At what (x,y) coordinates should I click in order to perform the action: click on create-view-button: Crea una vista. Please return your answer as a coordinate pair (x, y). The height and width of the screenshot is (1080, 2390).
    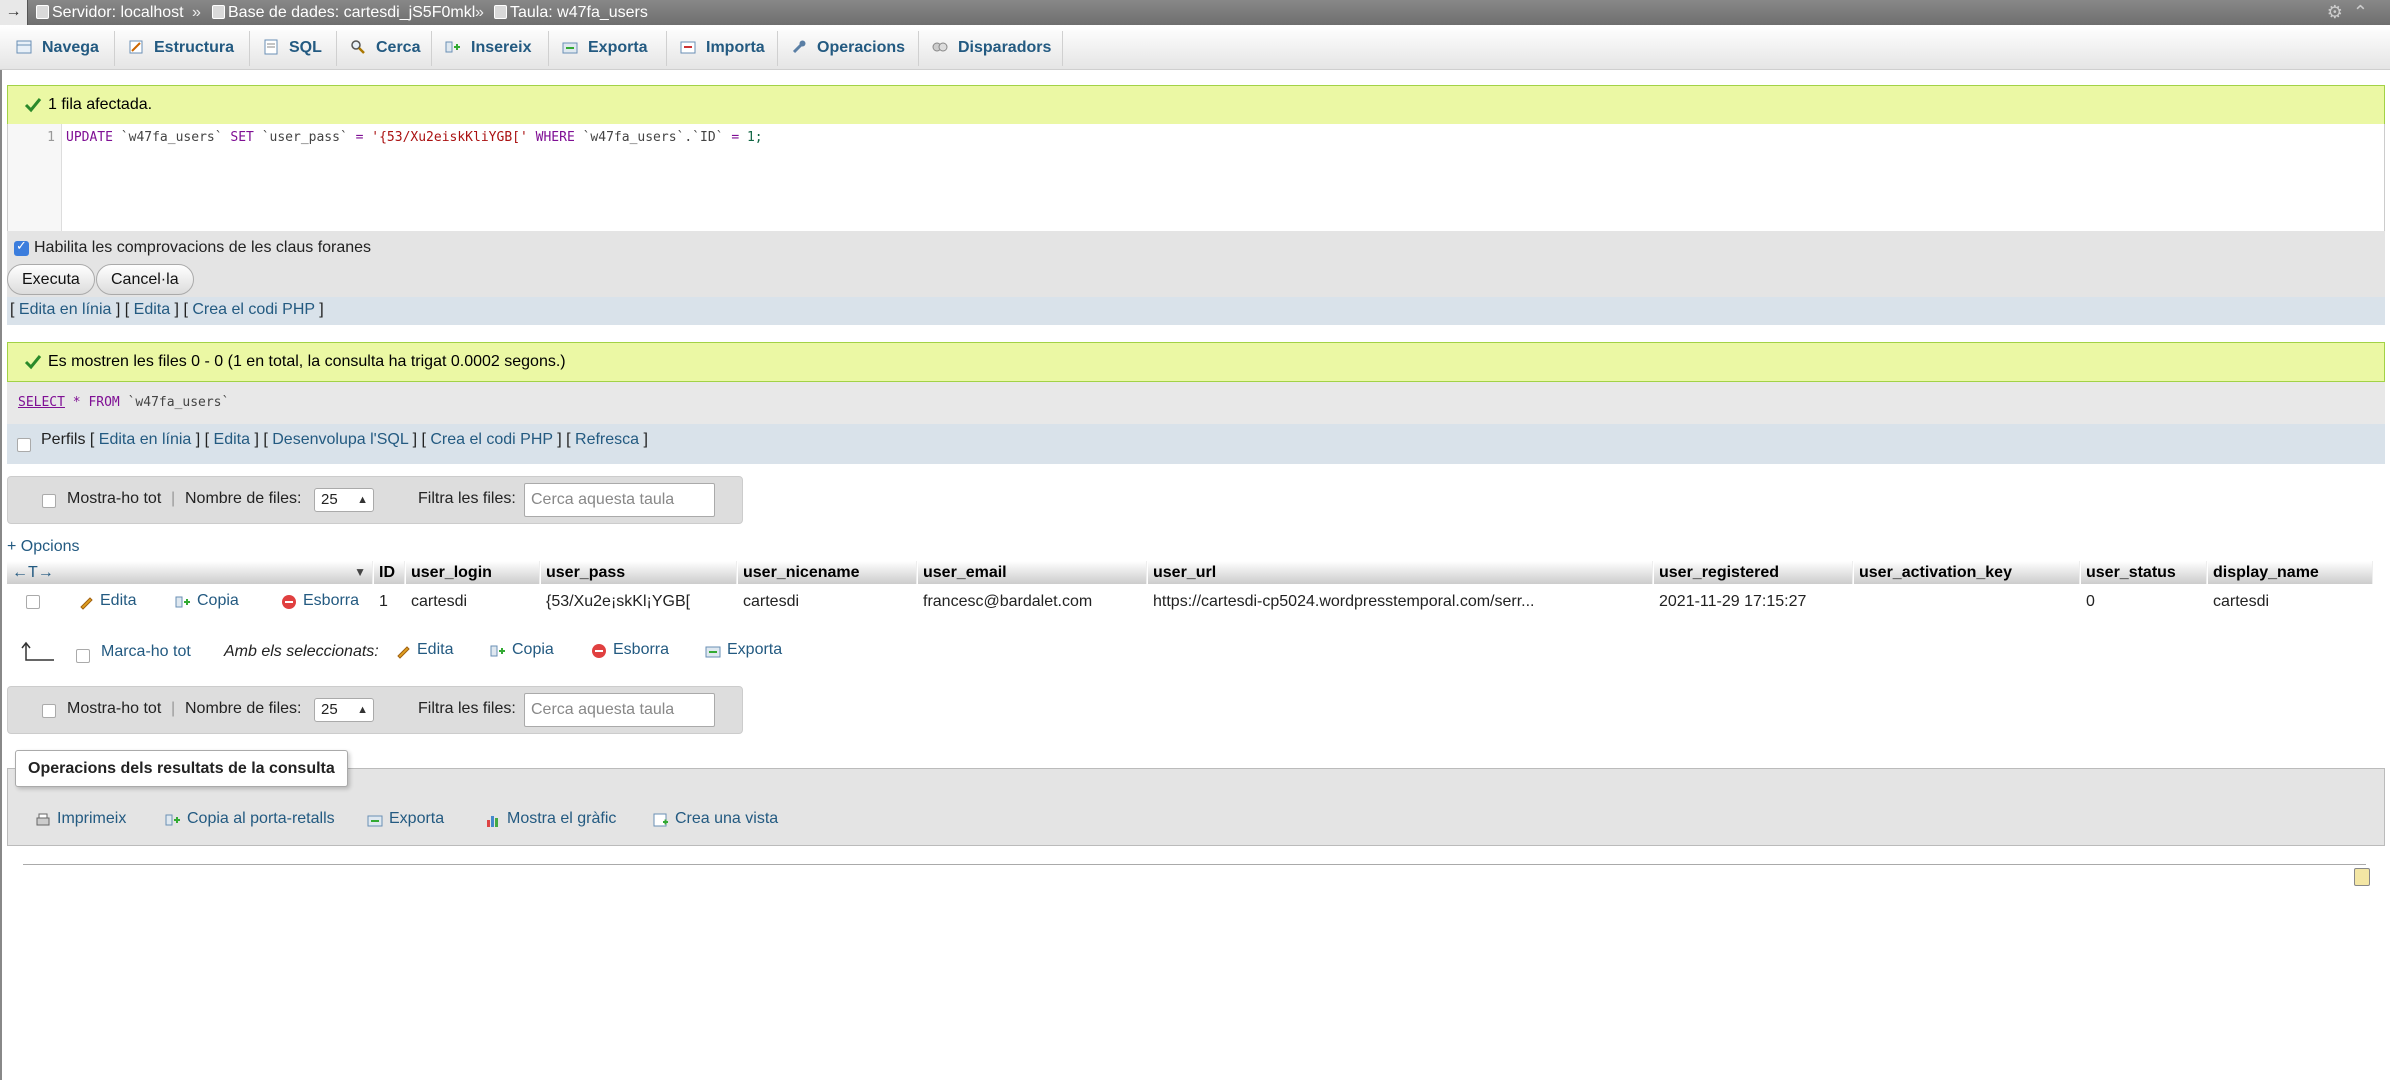
    Looking at the image, I should click on (715, 819).